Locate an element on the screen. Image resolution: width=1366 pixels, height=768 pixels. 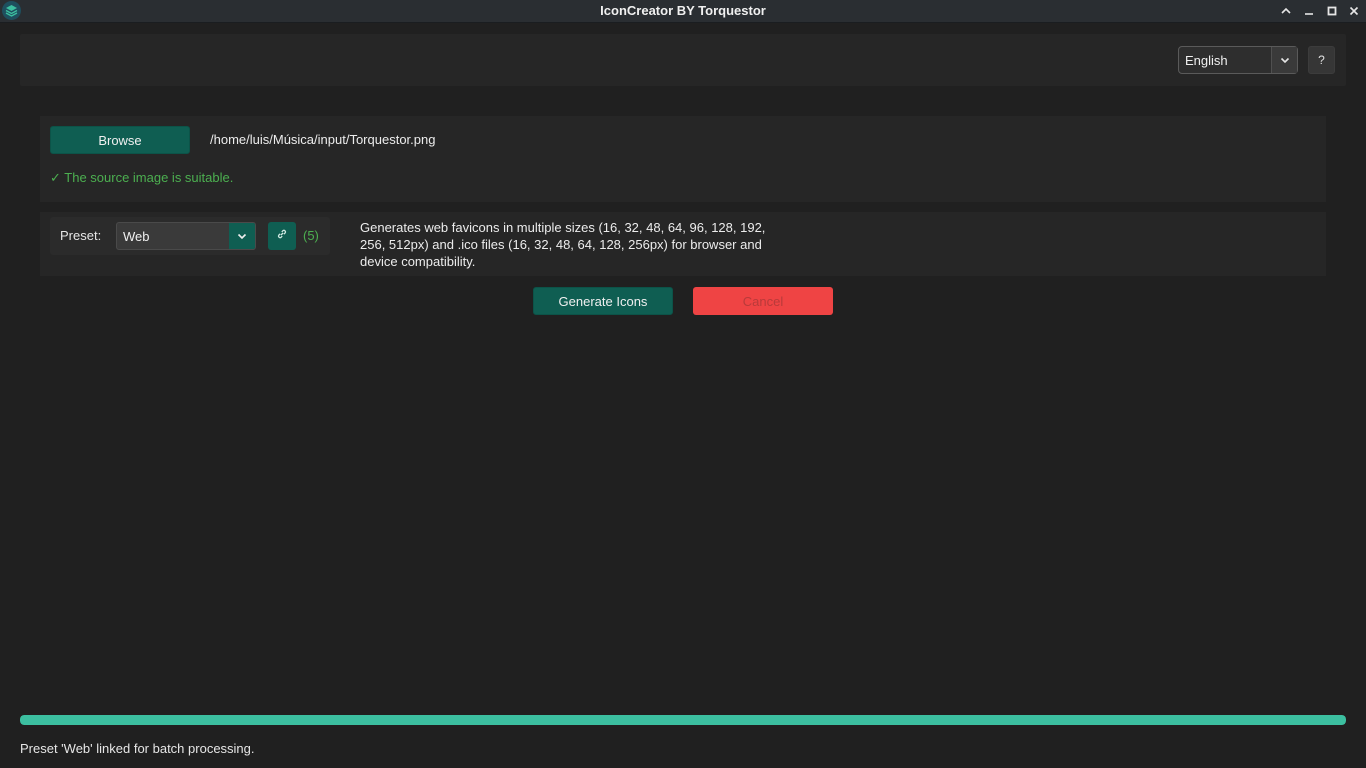
minimize-icon is located at coordinates (1309, 11).